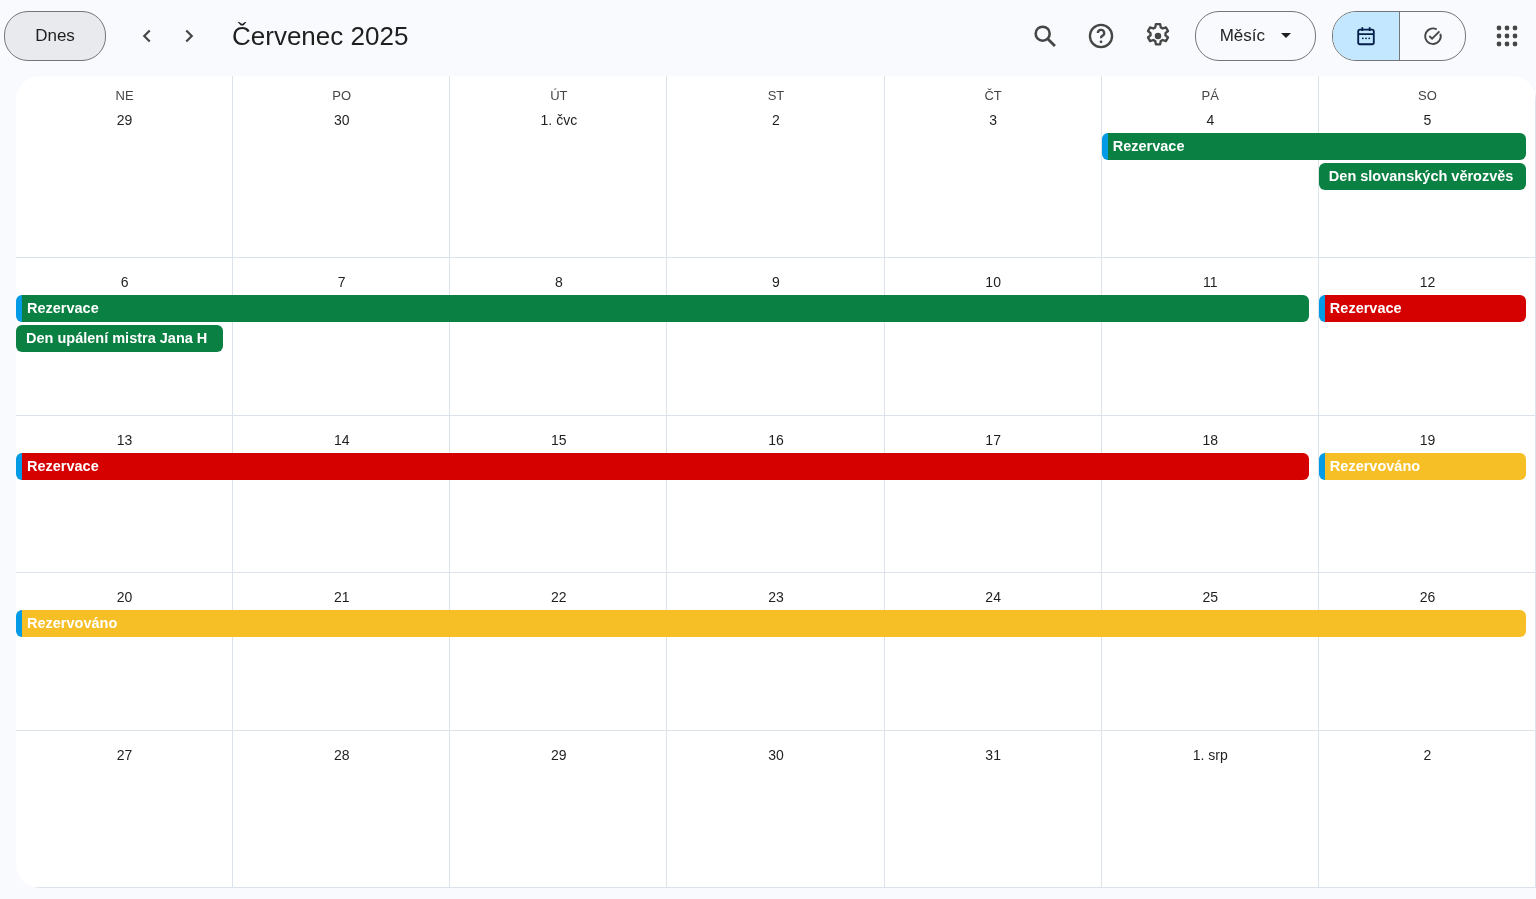  I want to click on calendar-icon, so click(1366, 36).